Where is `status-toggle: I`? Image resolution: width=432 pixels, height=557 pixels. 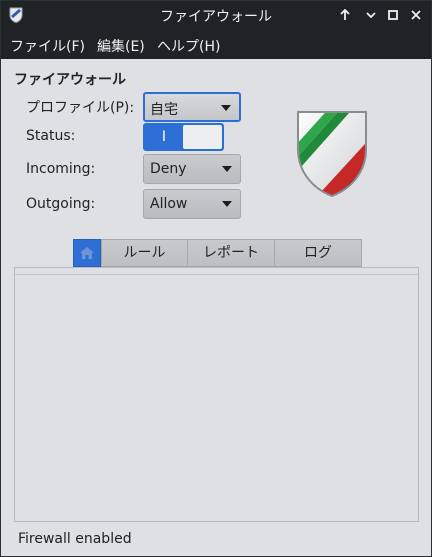
status-toggle: I is located at coordinates (183, 137).